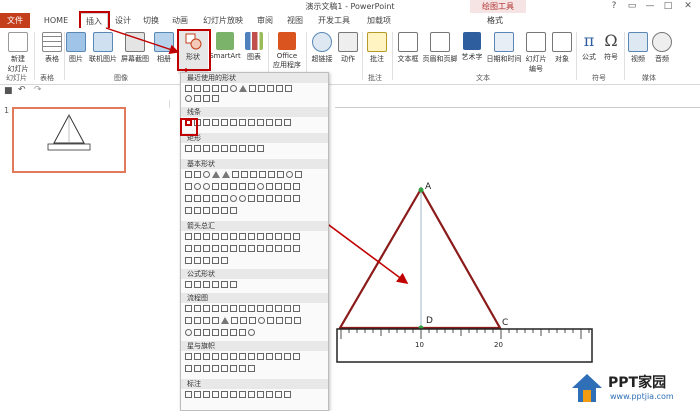  What do you see at coordinates (254, 78) in the screenshot?
I see `section-recent-shapes: 最近使用的形状` at bounding box center [254, 78].